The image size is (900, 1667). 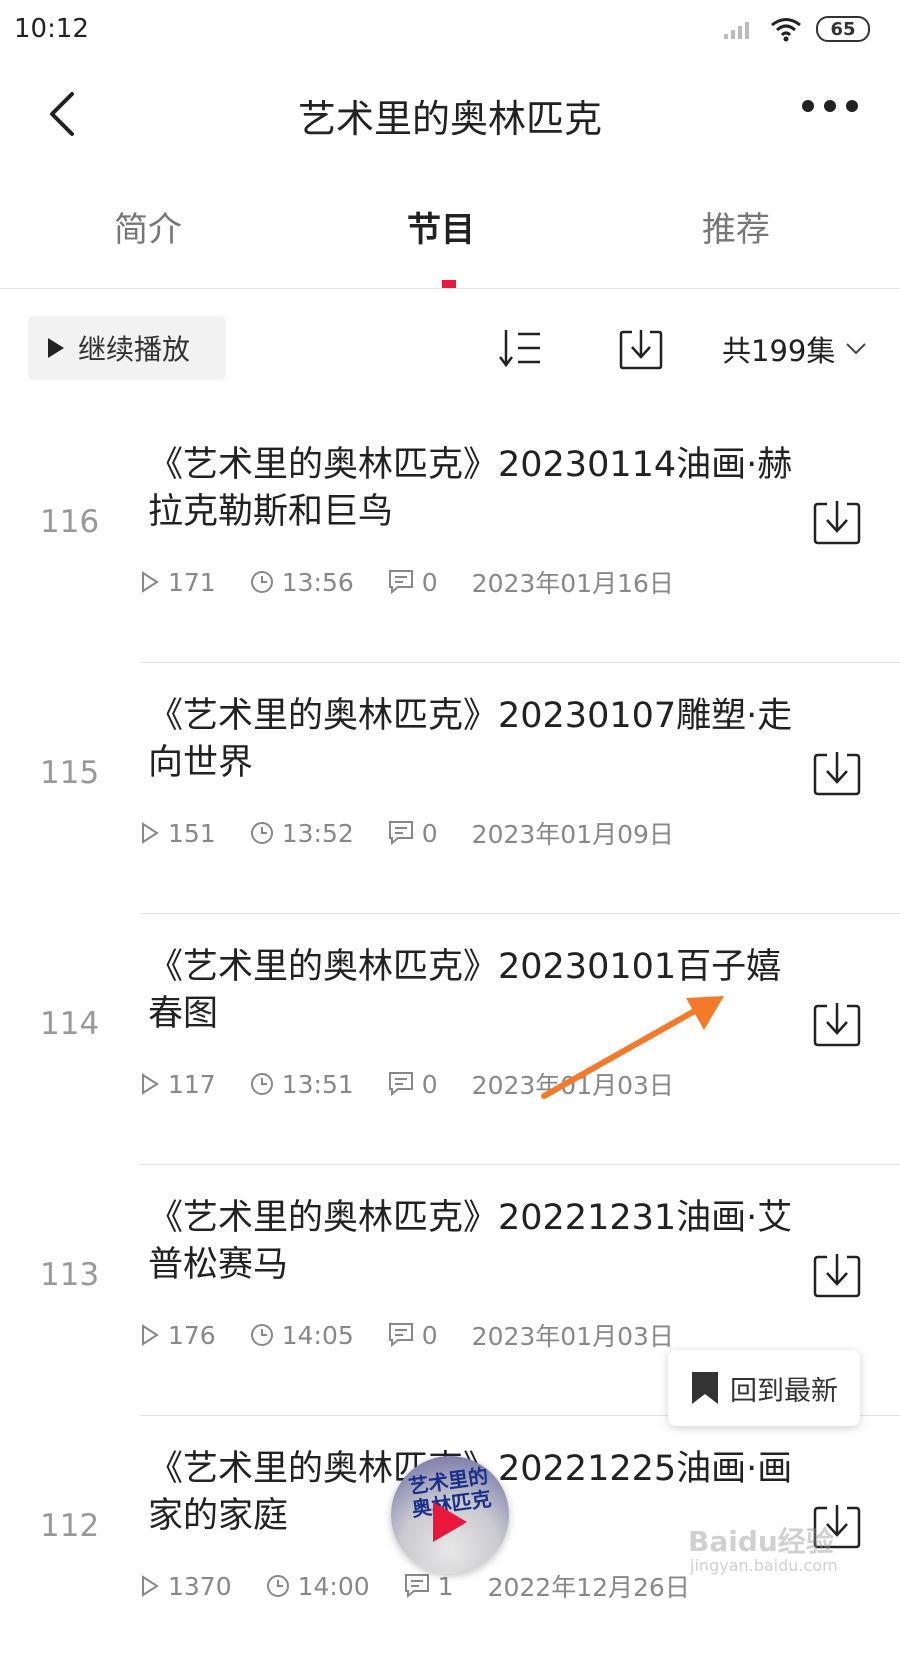 I want to click on episode-title: 《艺术里的奥林匹克》20230114油画·赫拉克勒斯和巨鸟, so click(x=473, y=489).